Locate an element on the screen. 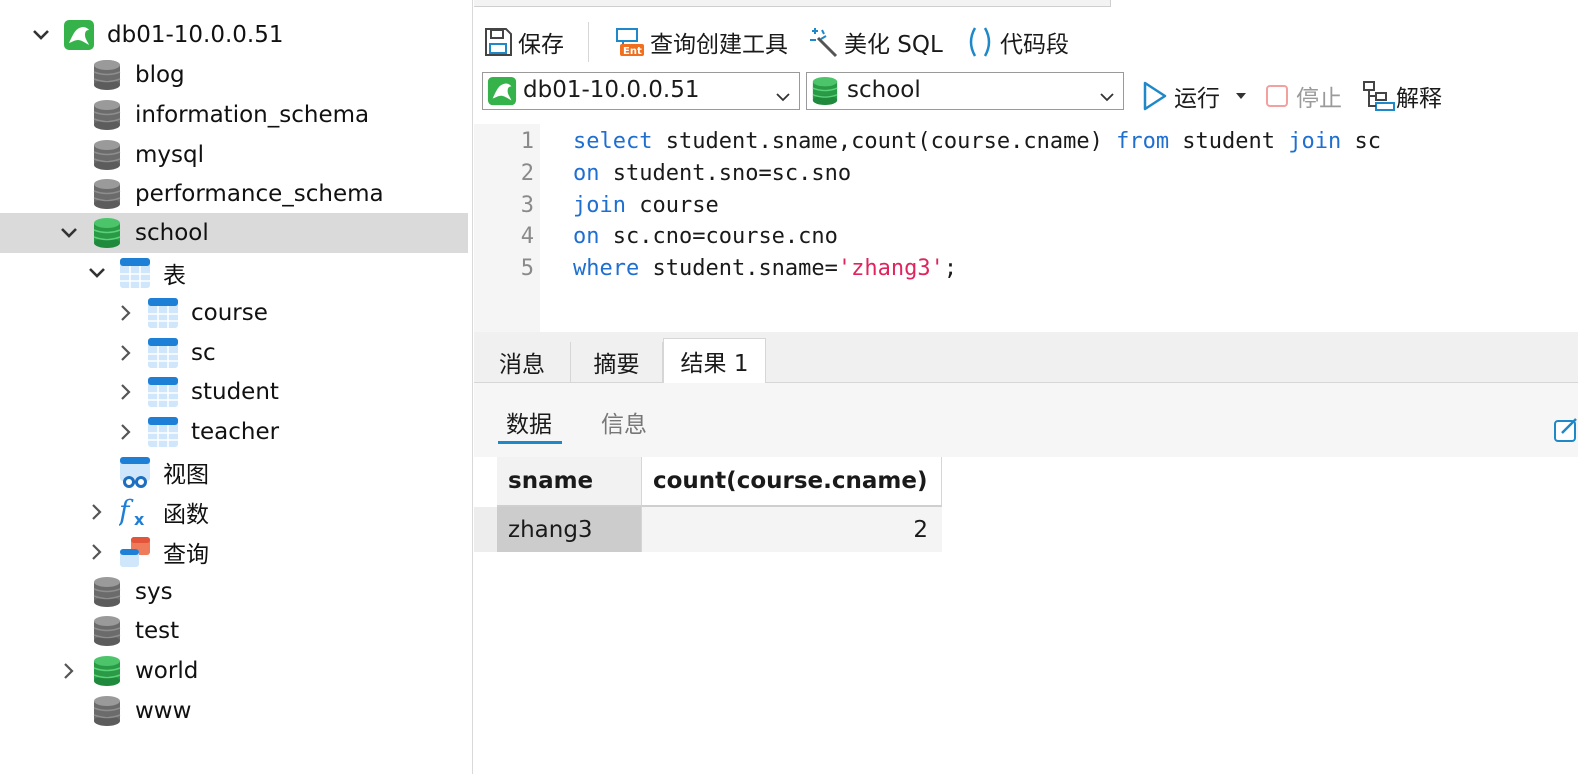  table-cell: zhang3 is located at coordinates (569, 529).